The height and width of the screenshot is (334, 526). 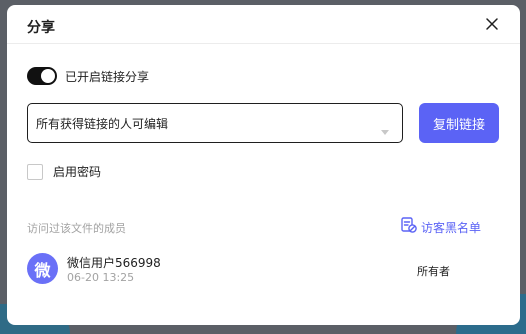 I want to click on member-name: 微信用户566998, so click(x=114, y=263).